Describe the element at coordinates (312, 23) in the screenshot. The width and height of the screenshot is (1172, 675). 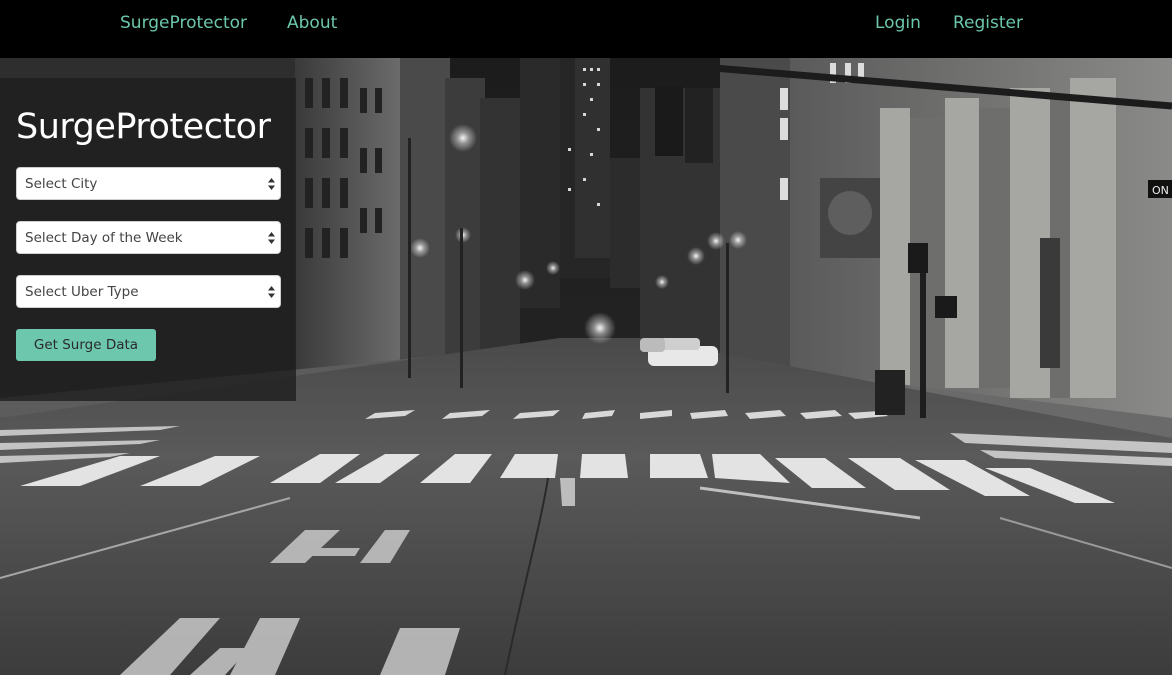
I see `about-link: About` at that location.